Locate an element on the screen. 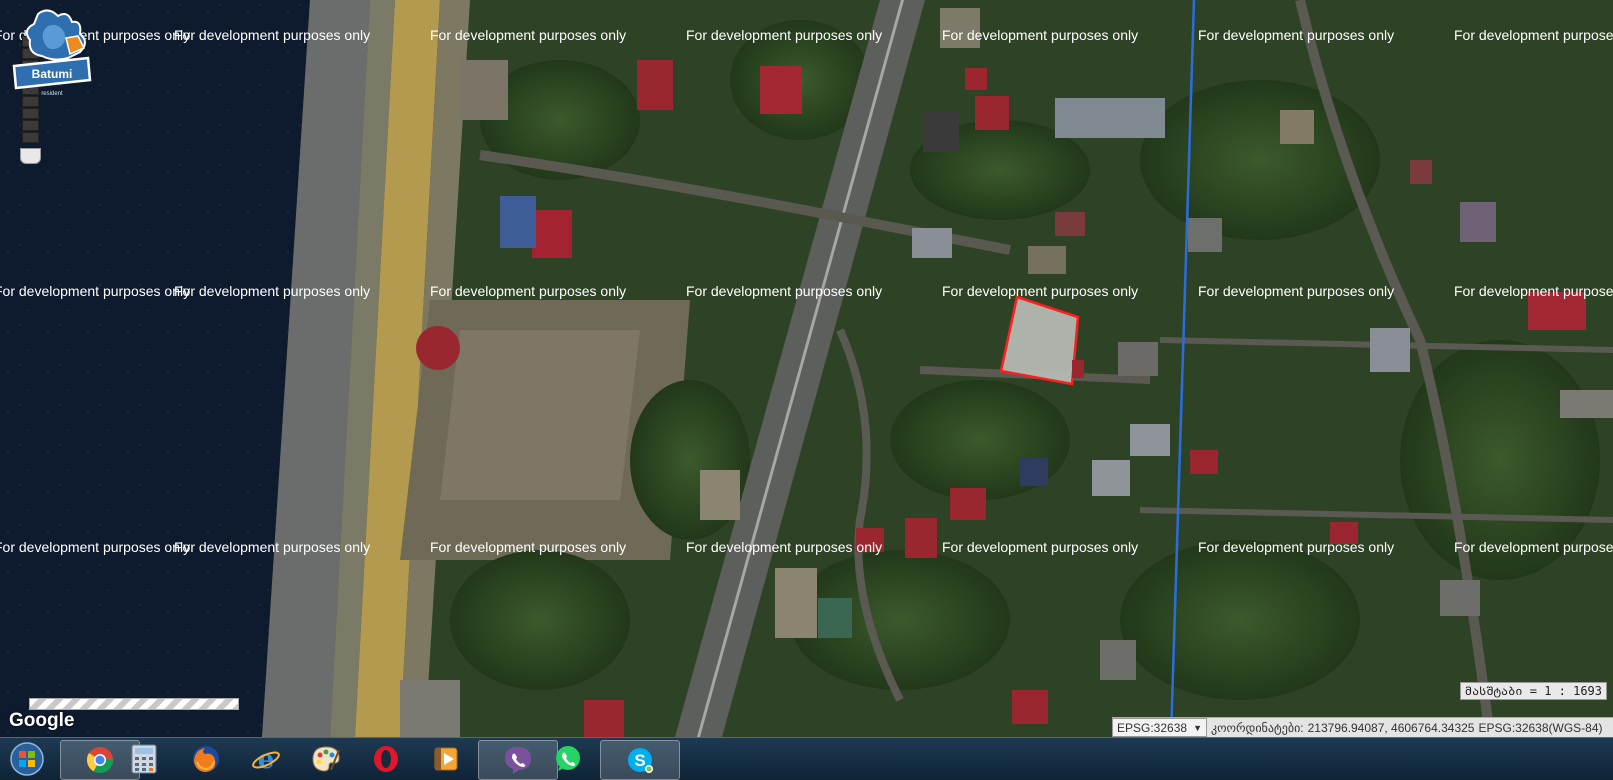 The image size is (1613, 780). start-button is located at coordinates (27, 759).